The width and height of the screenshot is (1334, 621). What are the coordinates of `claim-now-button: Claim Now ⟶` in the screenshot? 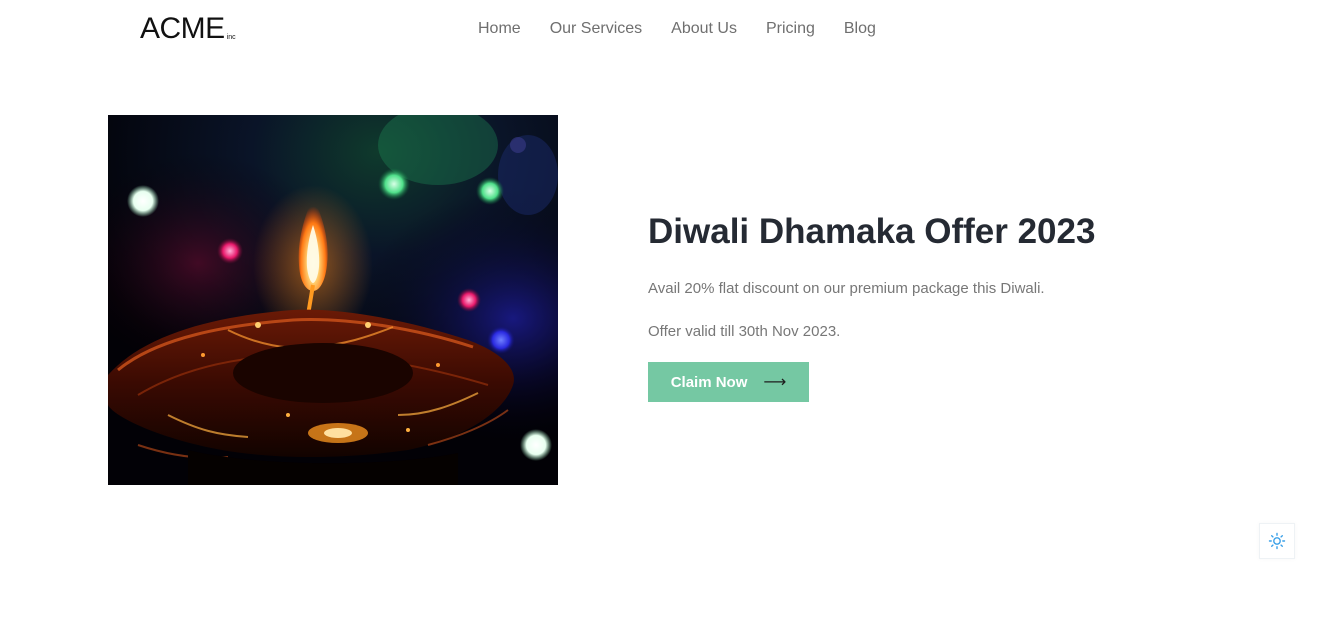 It's located at (728, 382).